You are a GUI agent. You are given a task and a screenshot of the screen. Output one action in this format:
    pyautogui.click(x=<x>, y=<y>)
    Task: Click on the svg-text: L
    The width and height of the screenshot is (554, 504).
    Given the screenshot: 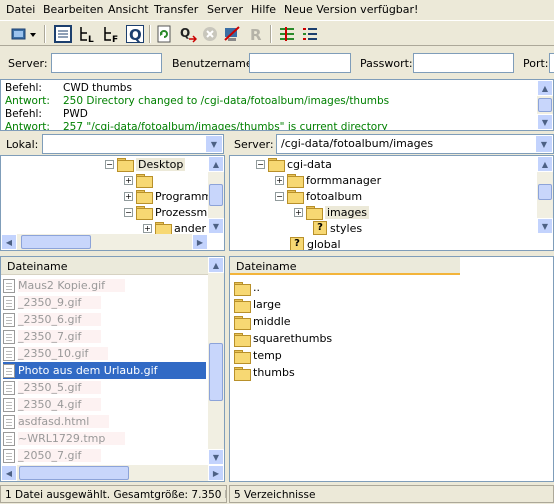 What is the action you would take?
    pyautogui.click(x=91, y=39)
    